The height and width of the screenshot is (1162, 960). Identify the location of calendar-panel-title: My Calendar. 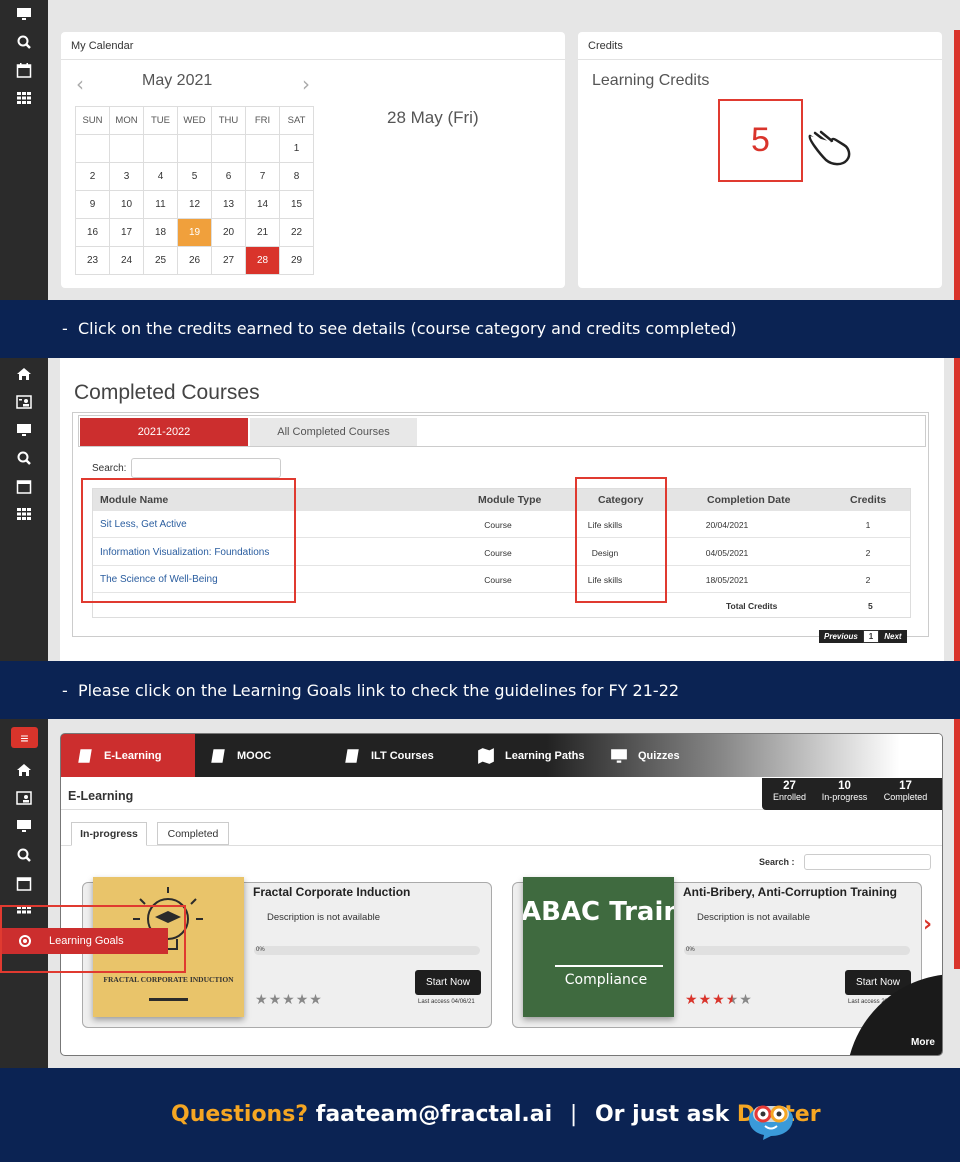
(102, 46).